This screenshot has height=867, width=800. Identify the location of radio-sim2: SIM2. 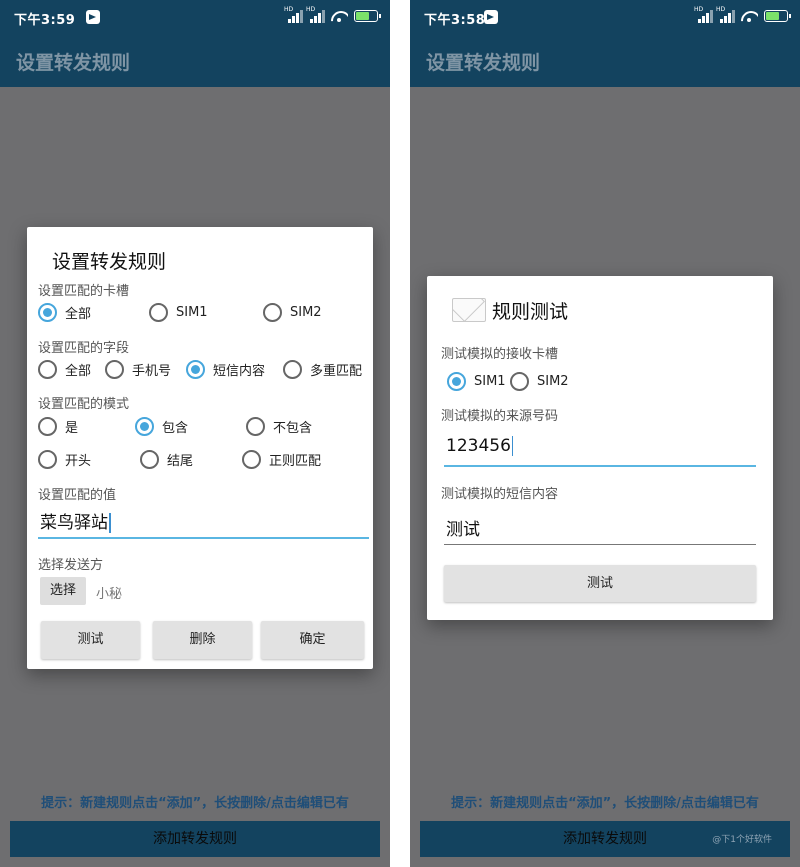
(539, 381).